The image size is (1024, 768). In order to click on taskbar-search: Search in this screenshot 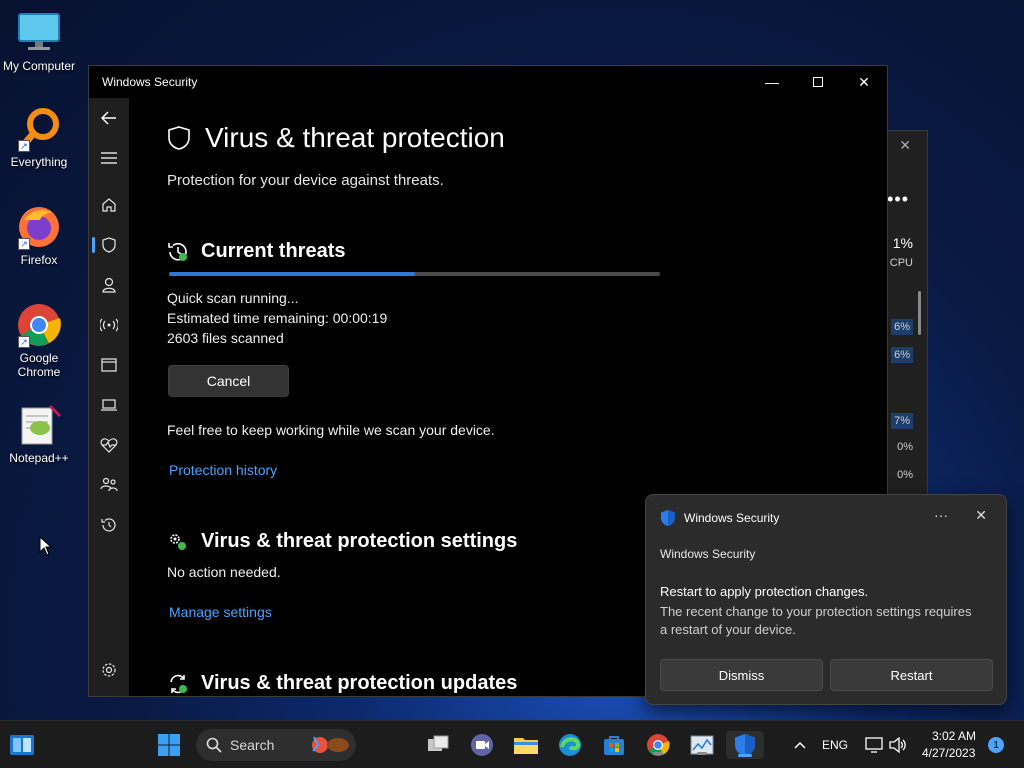, I will do `click(276, 745)`.